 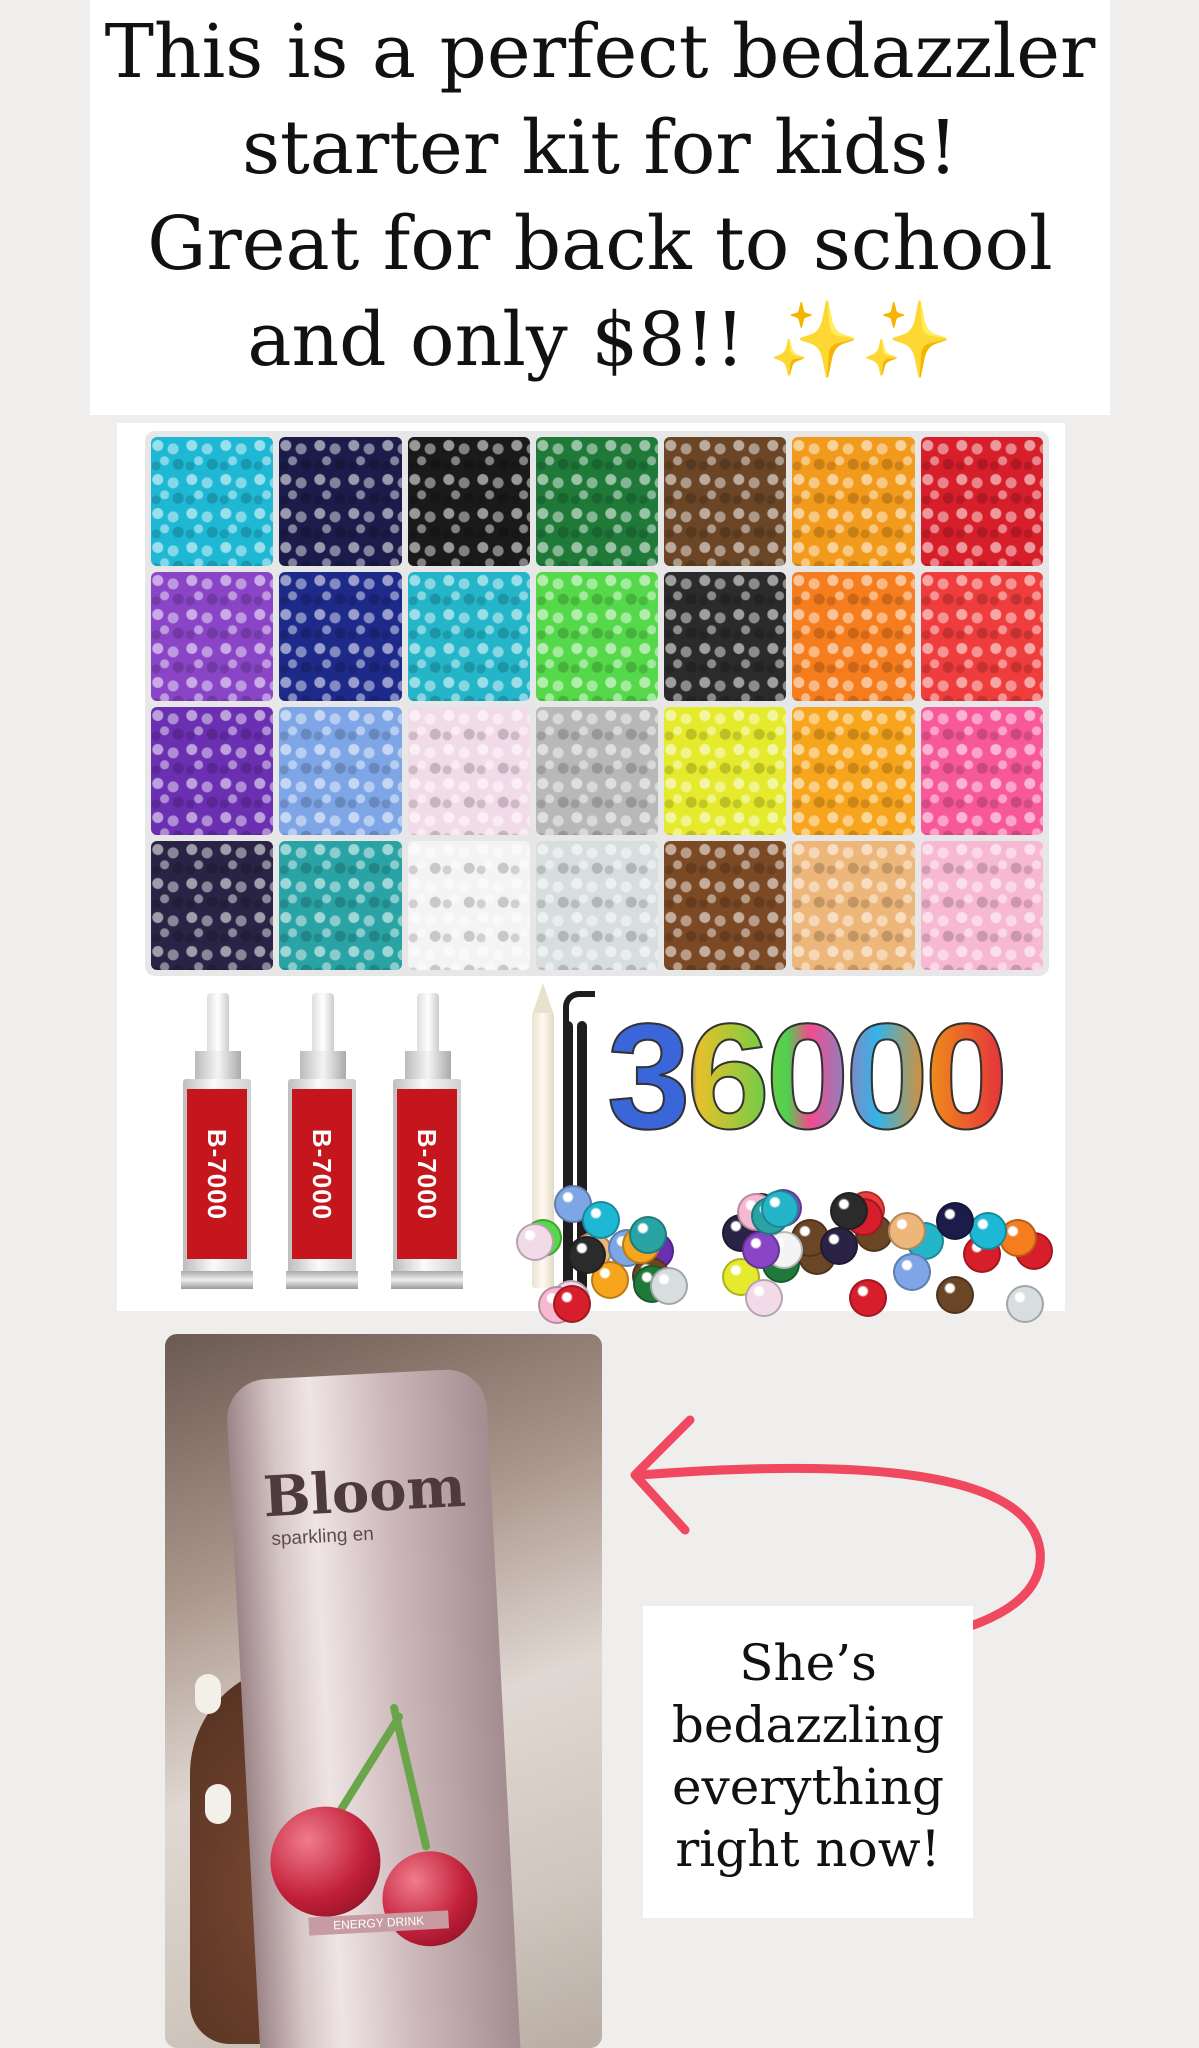 What do you see at coordinates (787, 1243) in the screenshot?
I see `loose-rhinestones` at bounding box center [787, 1243].